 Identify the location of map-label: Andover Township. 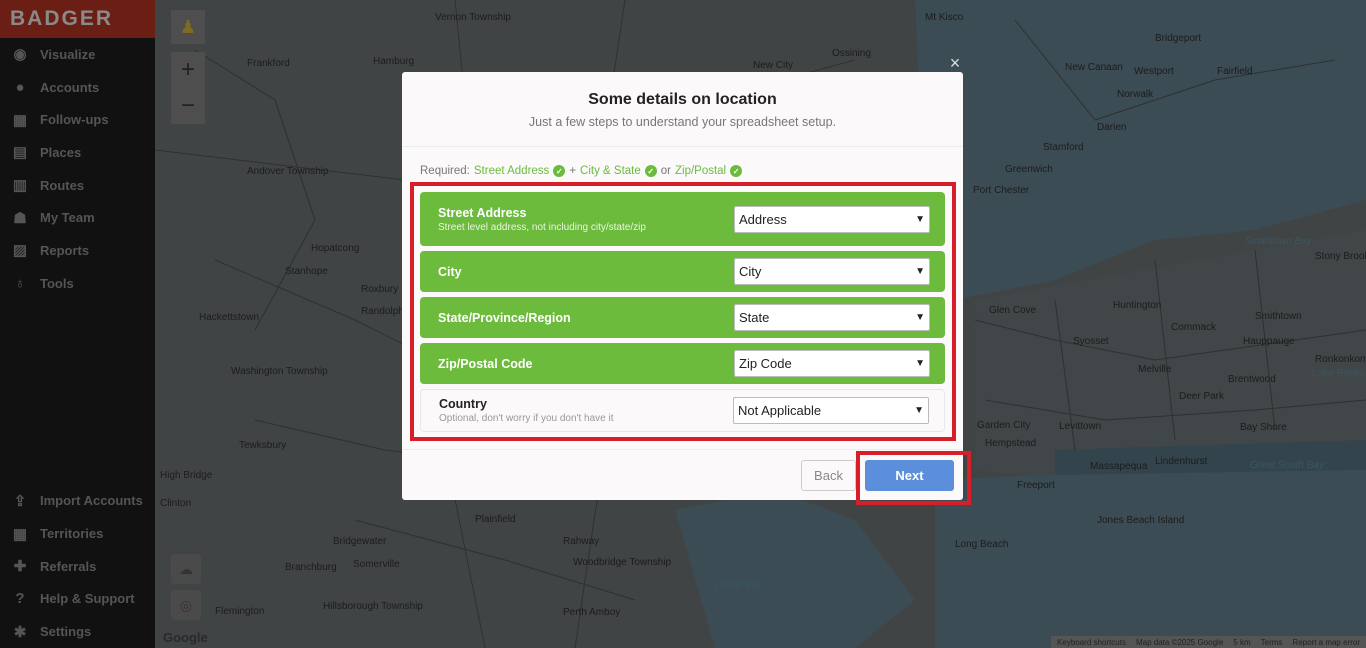
(288, 171).